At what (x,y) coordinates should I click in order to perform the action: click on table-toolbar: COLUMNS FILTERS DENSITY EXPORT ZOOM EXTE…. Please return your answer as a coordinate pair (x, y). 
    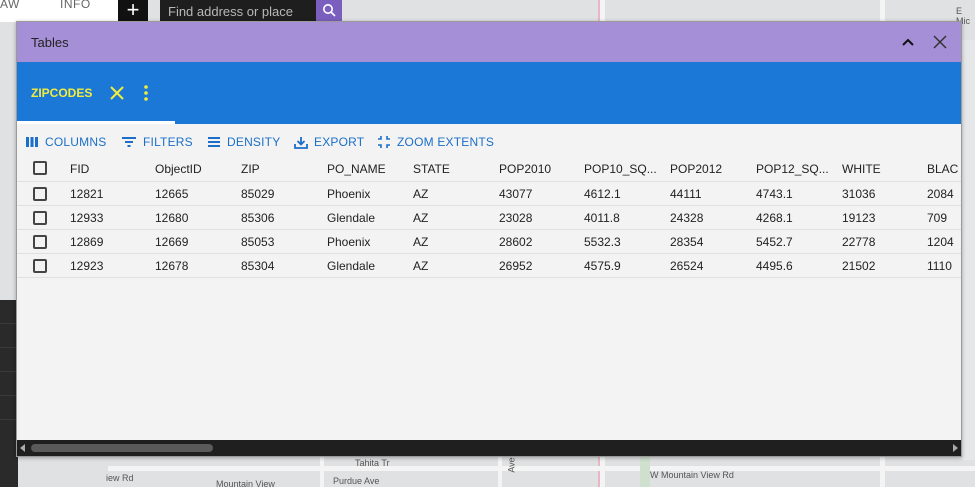
    Looking at the image, I should click on (489, 140).